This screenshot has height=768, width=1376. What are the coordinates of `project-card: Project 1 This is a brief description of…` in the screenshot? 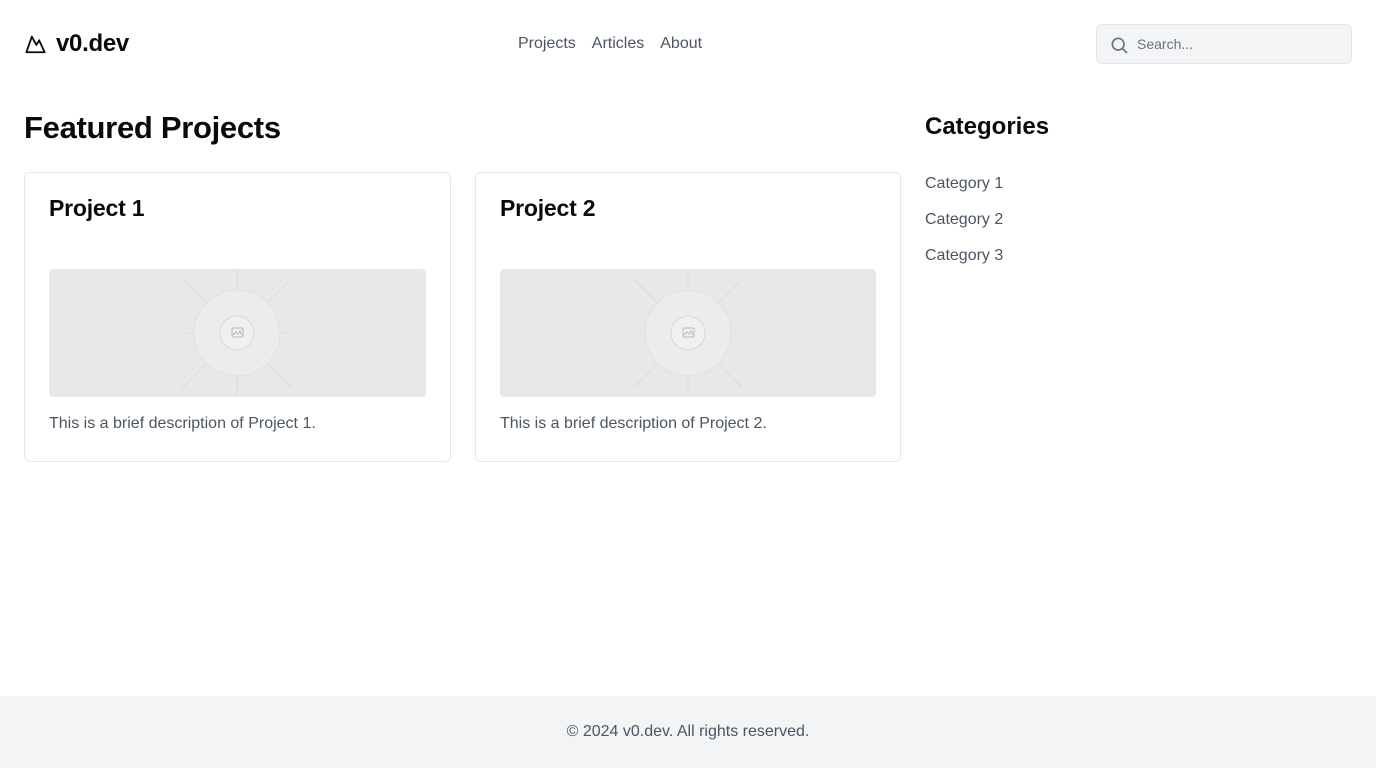 It's located at (237, 317).